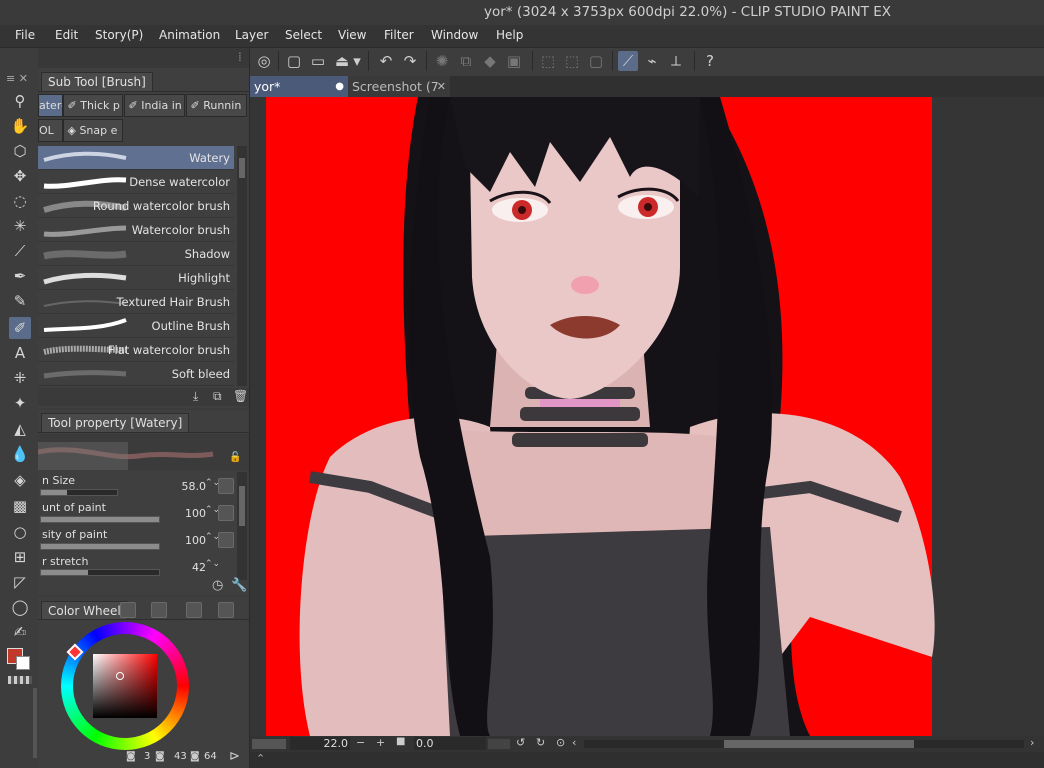 Image resolution: width=1044 pixels, height=768 pixels. Describe the element at coordinates (23, 663) in the screenshot. I see `sub-color-swatch` at that location.